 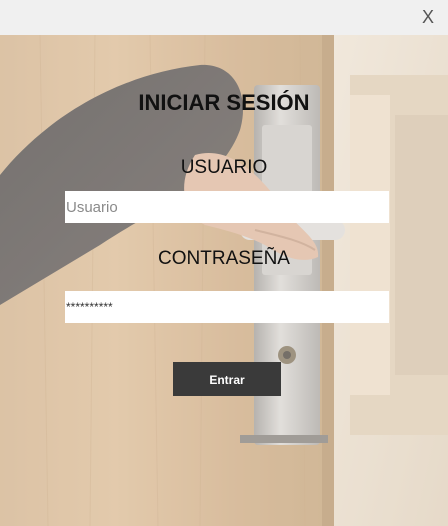 I want to click on password-field, so click(x=227, y=307).